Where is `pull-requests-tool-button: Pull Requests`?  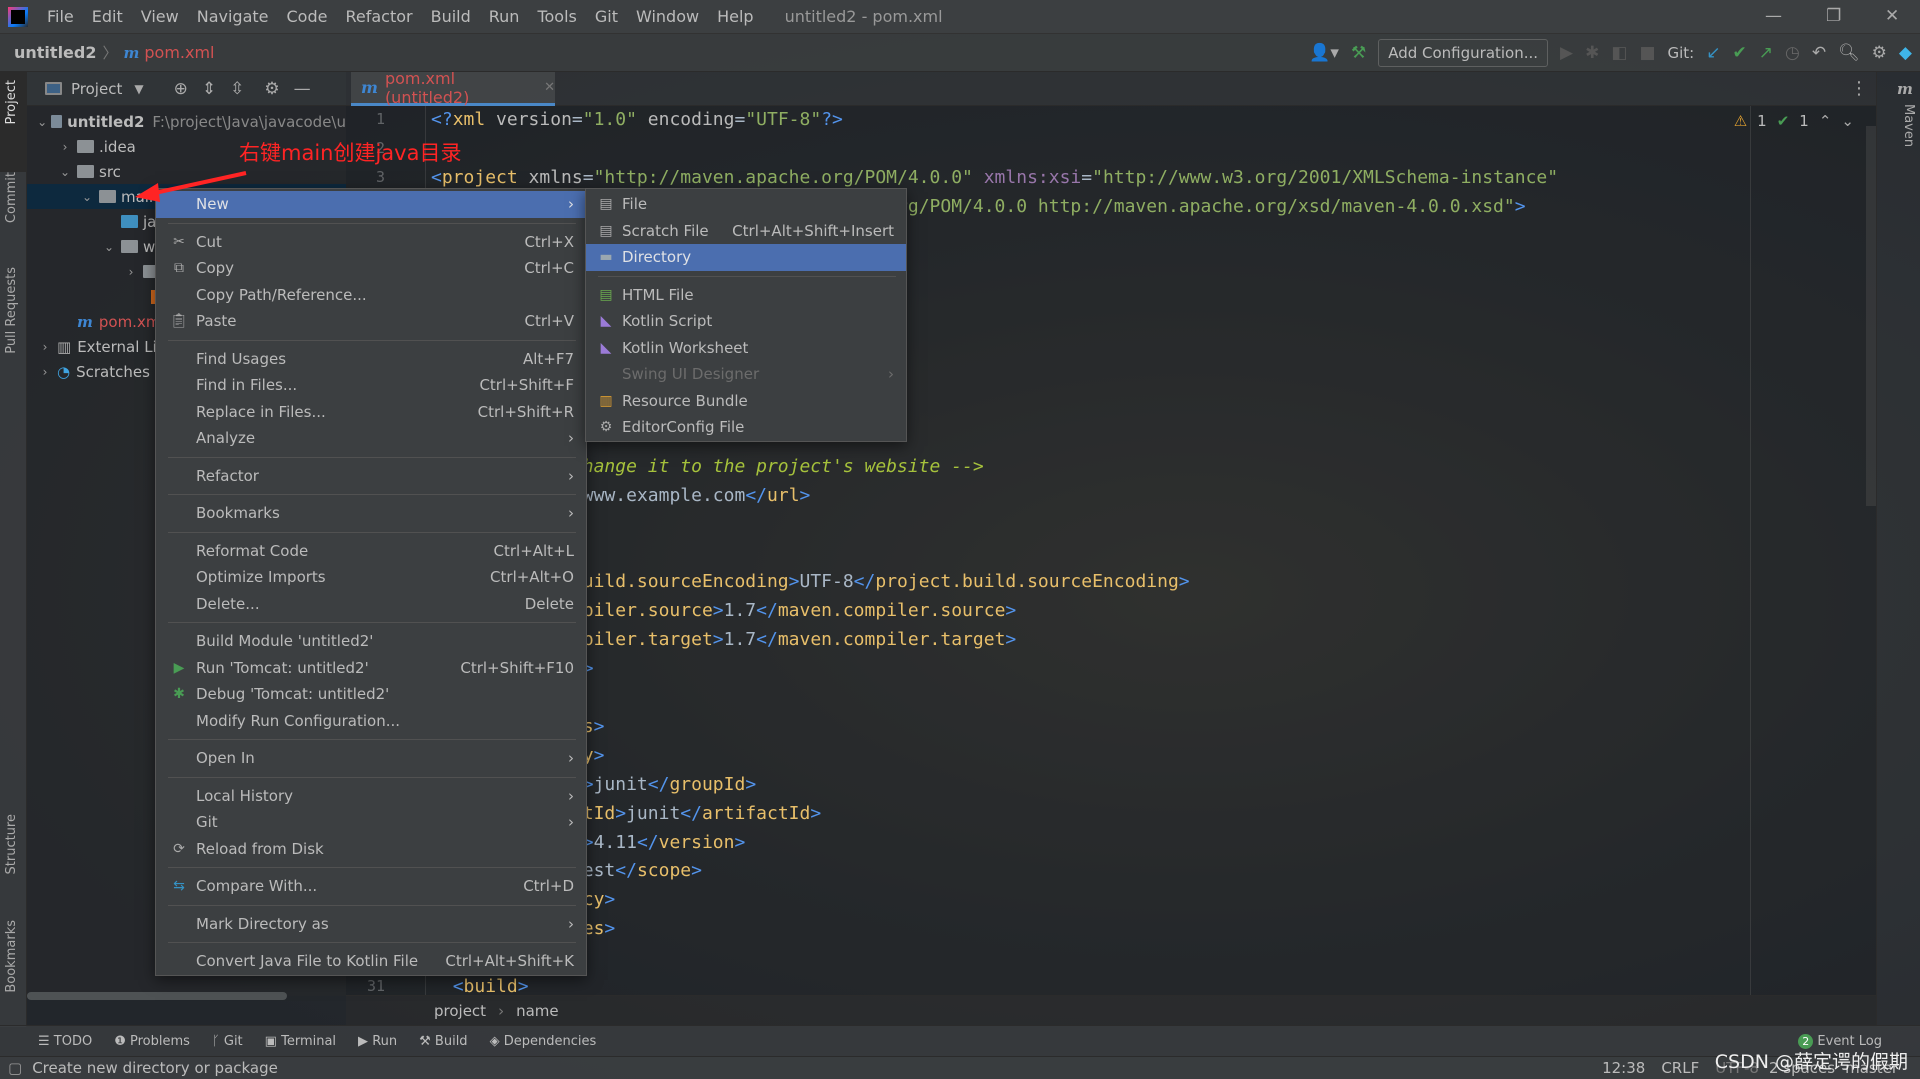
pull-requests-tool-button: Pull Requests is located at coordinates (11, 310).